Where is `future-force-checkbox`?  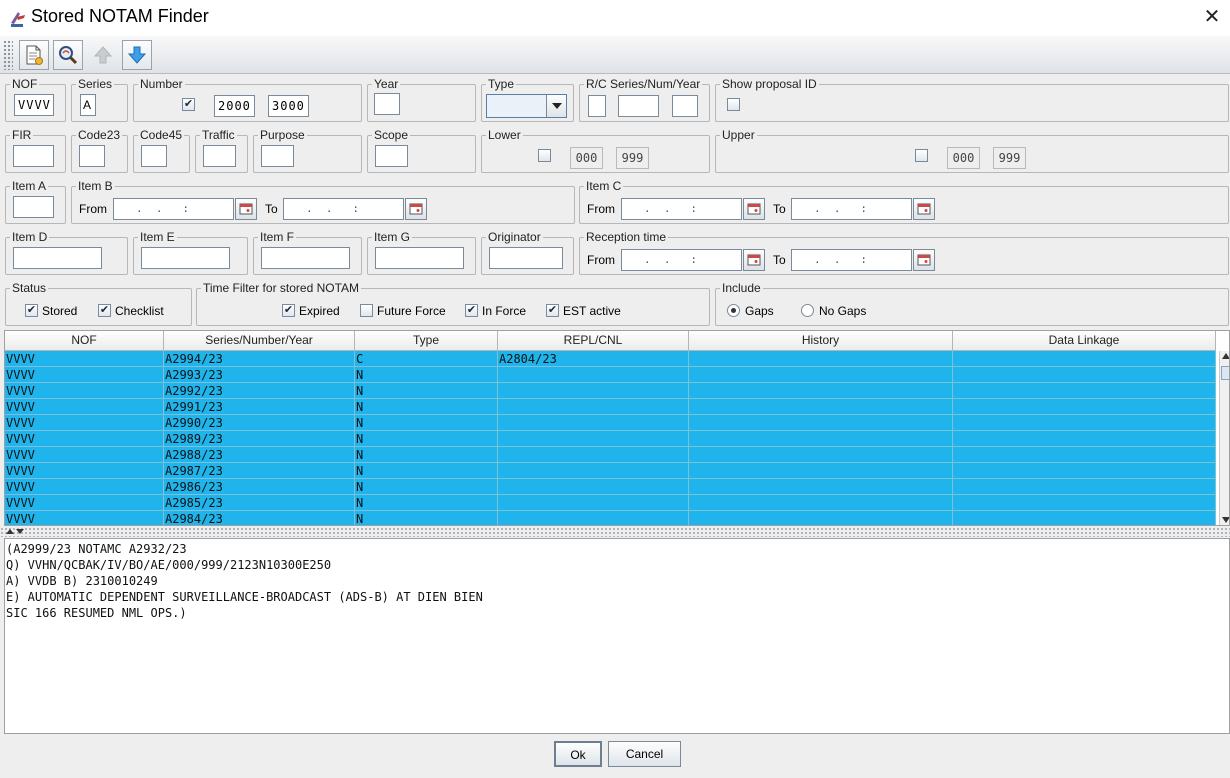
future-force-checkbox is located at coordinates (366, 310).